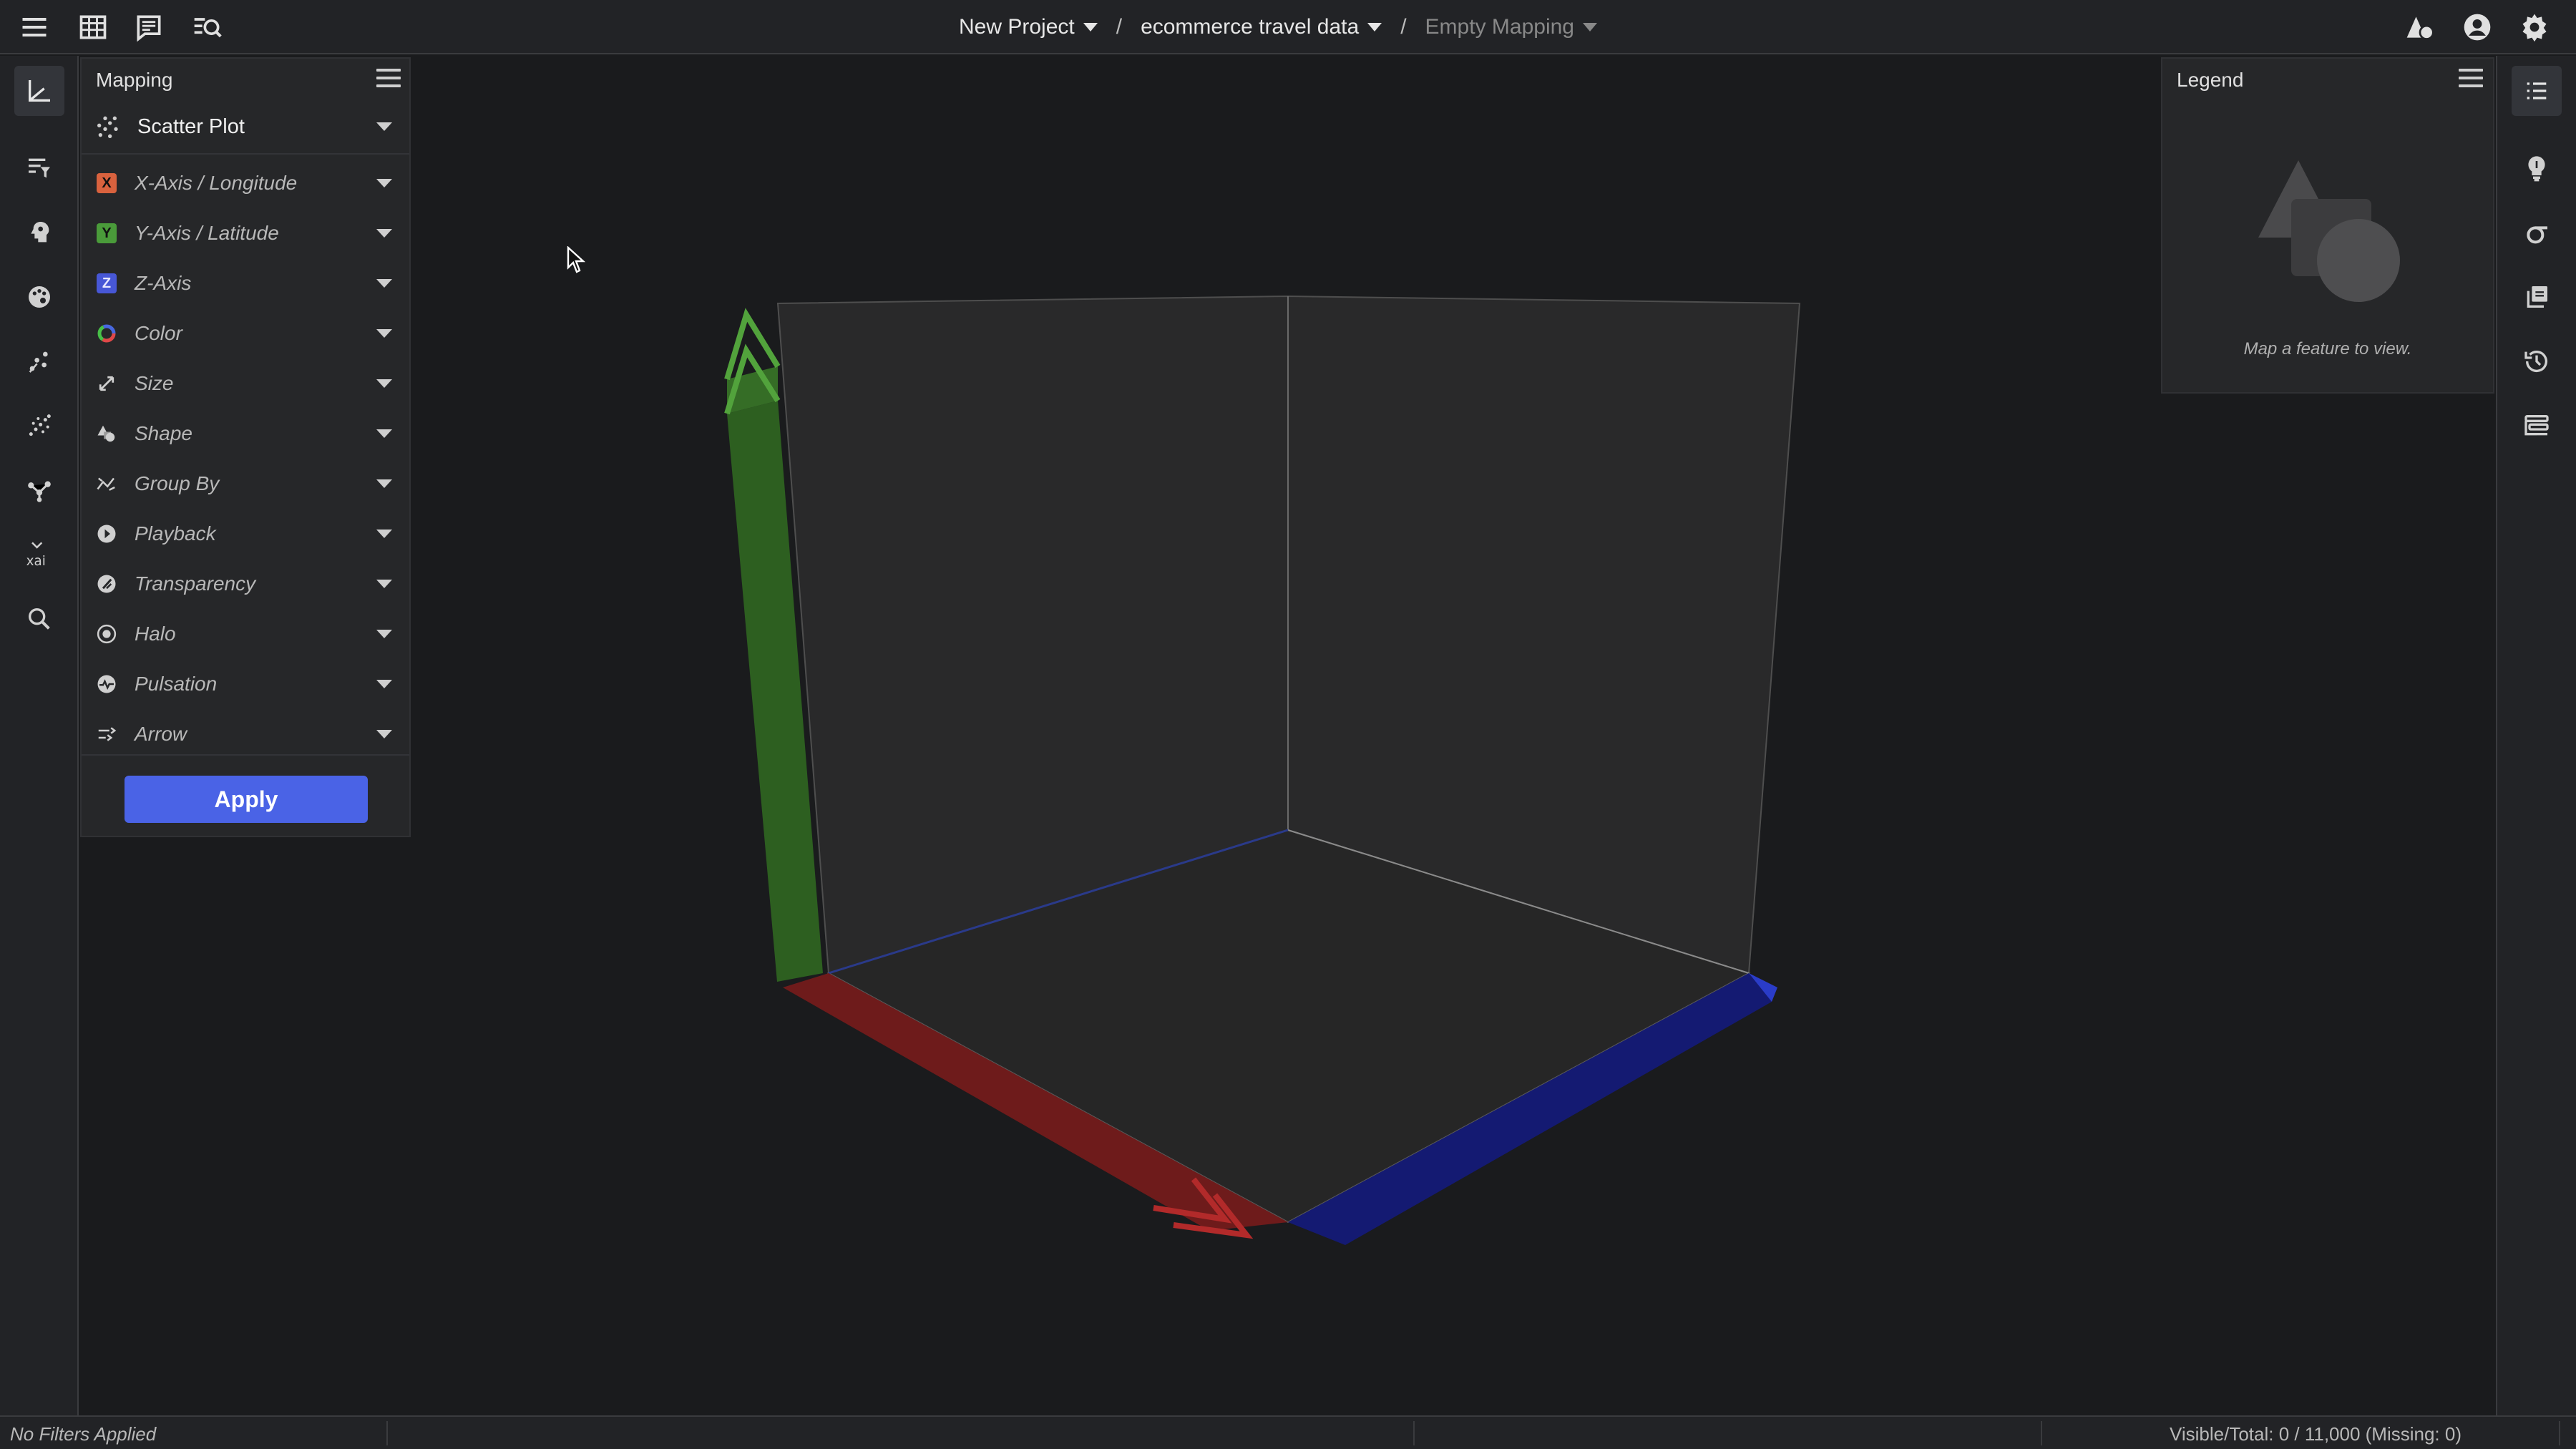 The height and width of the screenshot is (1449, 2576). I want to click on legend-toggle, so click(2537, 91).